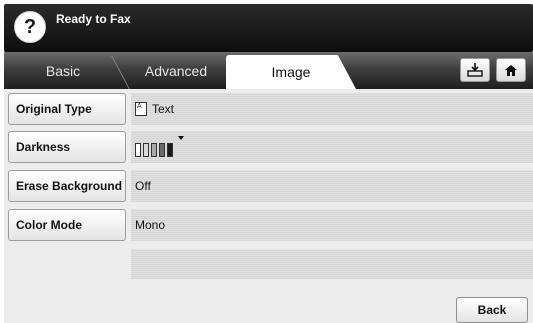 The width and height of the screenshot is (533, 323). What do you see at coordinates (332, 186) in the screenshot?
I see `erase-background-value: Off` at bounding box center [332, 186].